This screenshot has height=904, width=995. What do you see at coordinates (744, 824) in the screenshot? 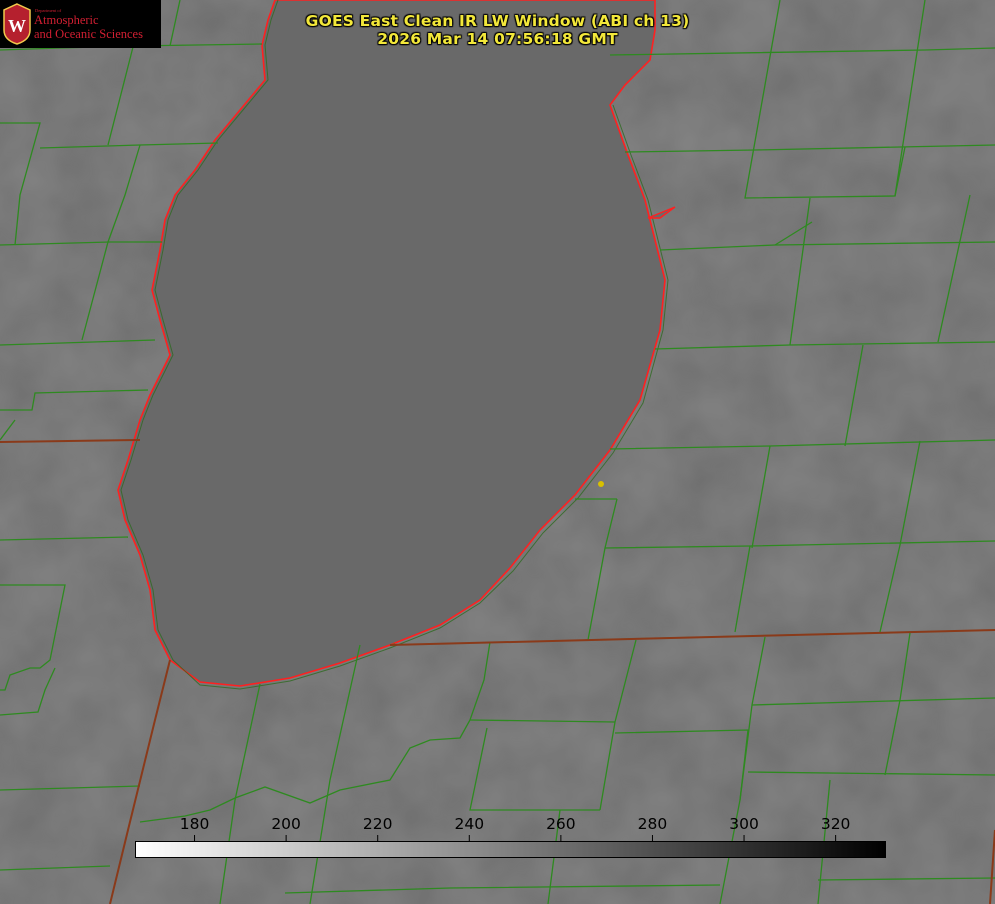
I see `colorbar-tick-label: 300` at bounding box center [744, 824].